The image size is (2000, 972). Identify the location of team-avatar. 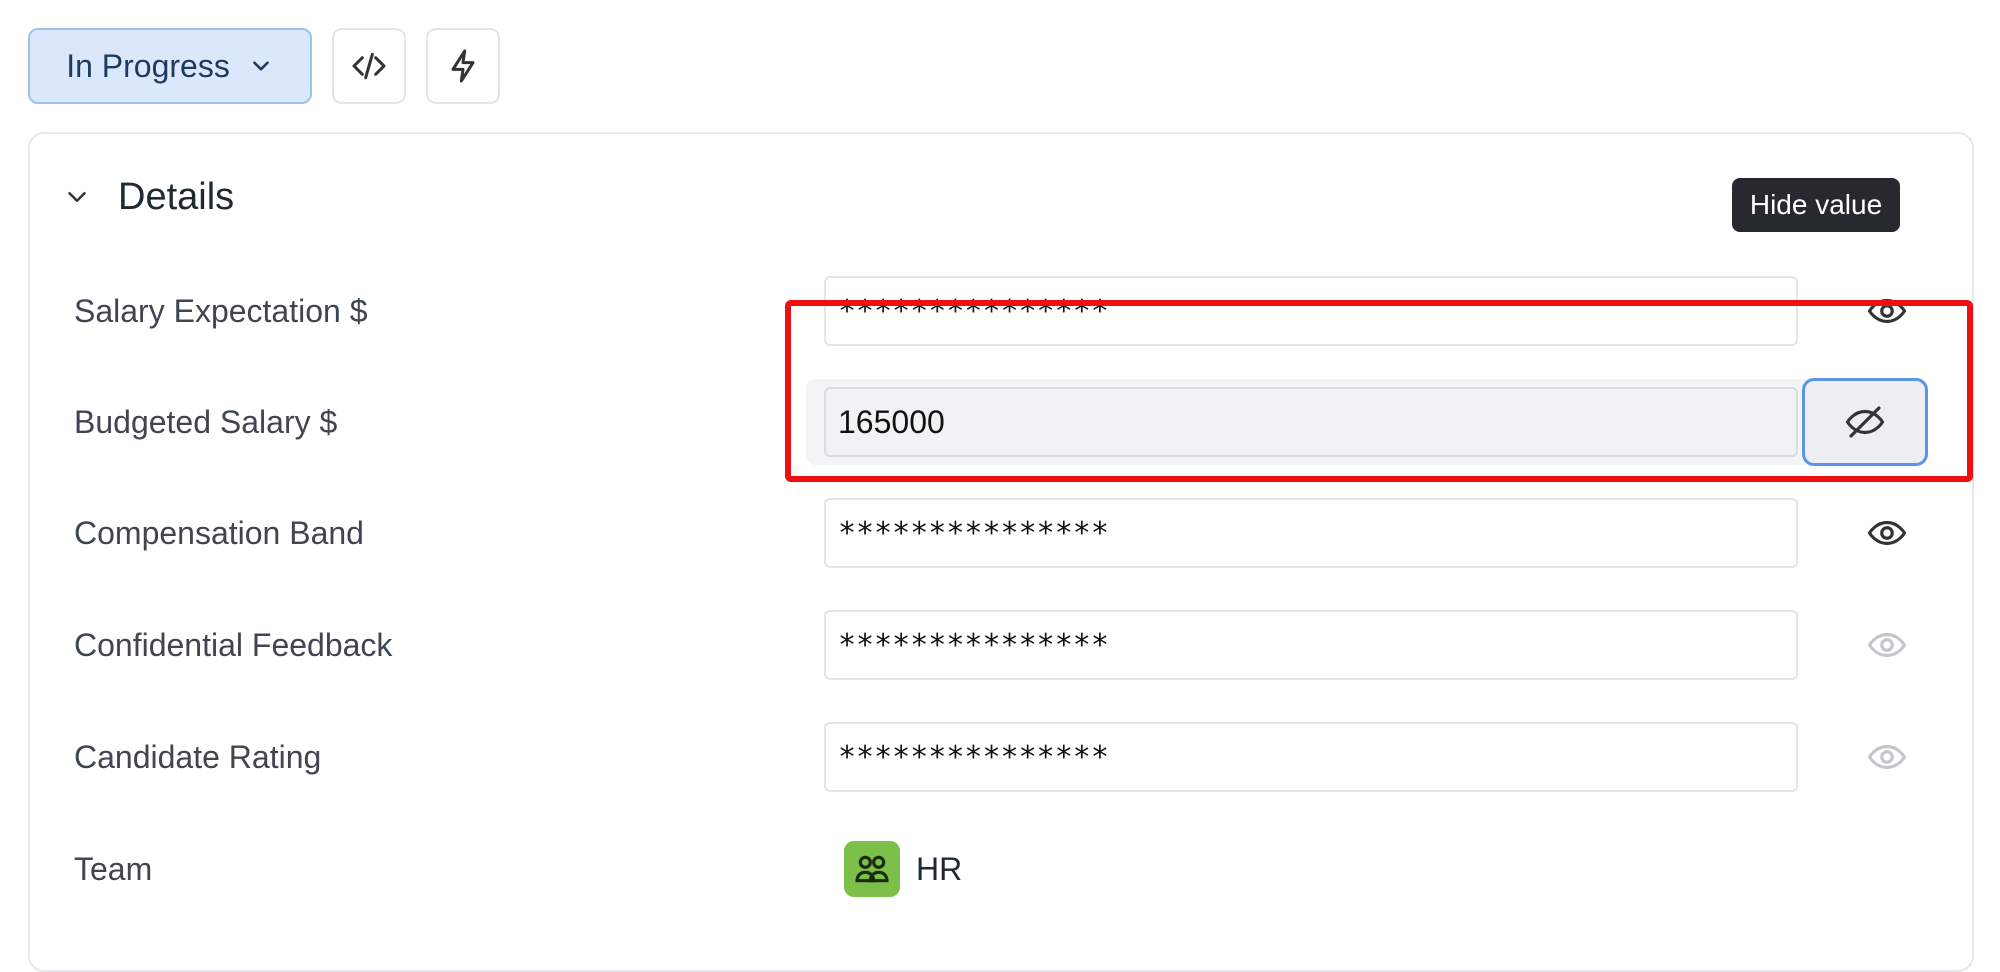
(872, 869).